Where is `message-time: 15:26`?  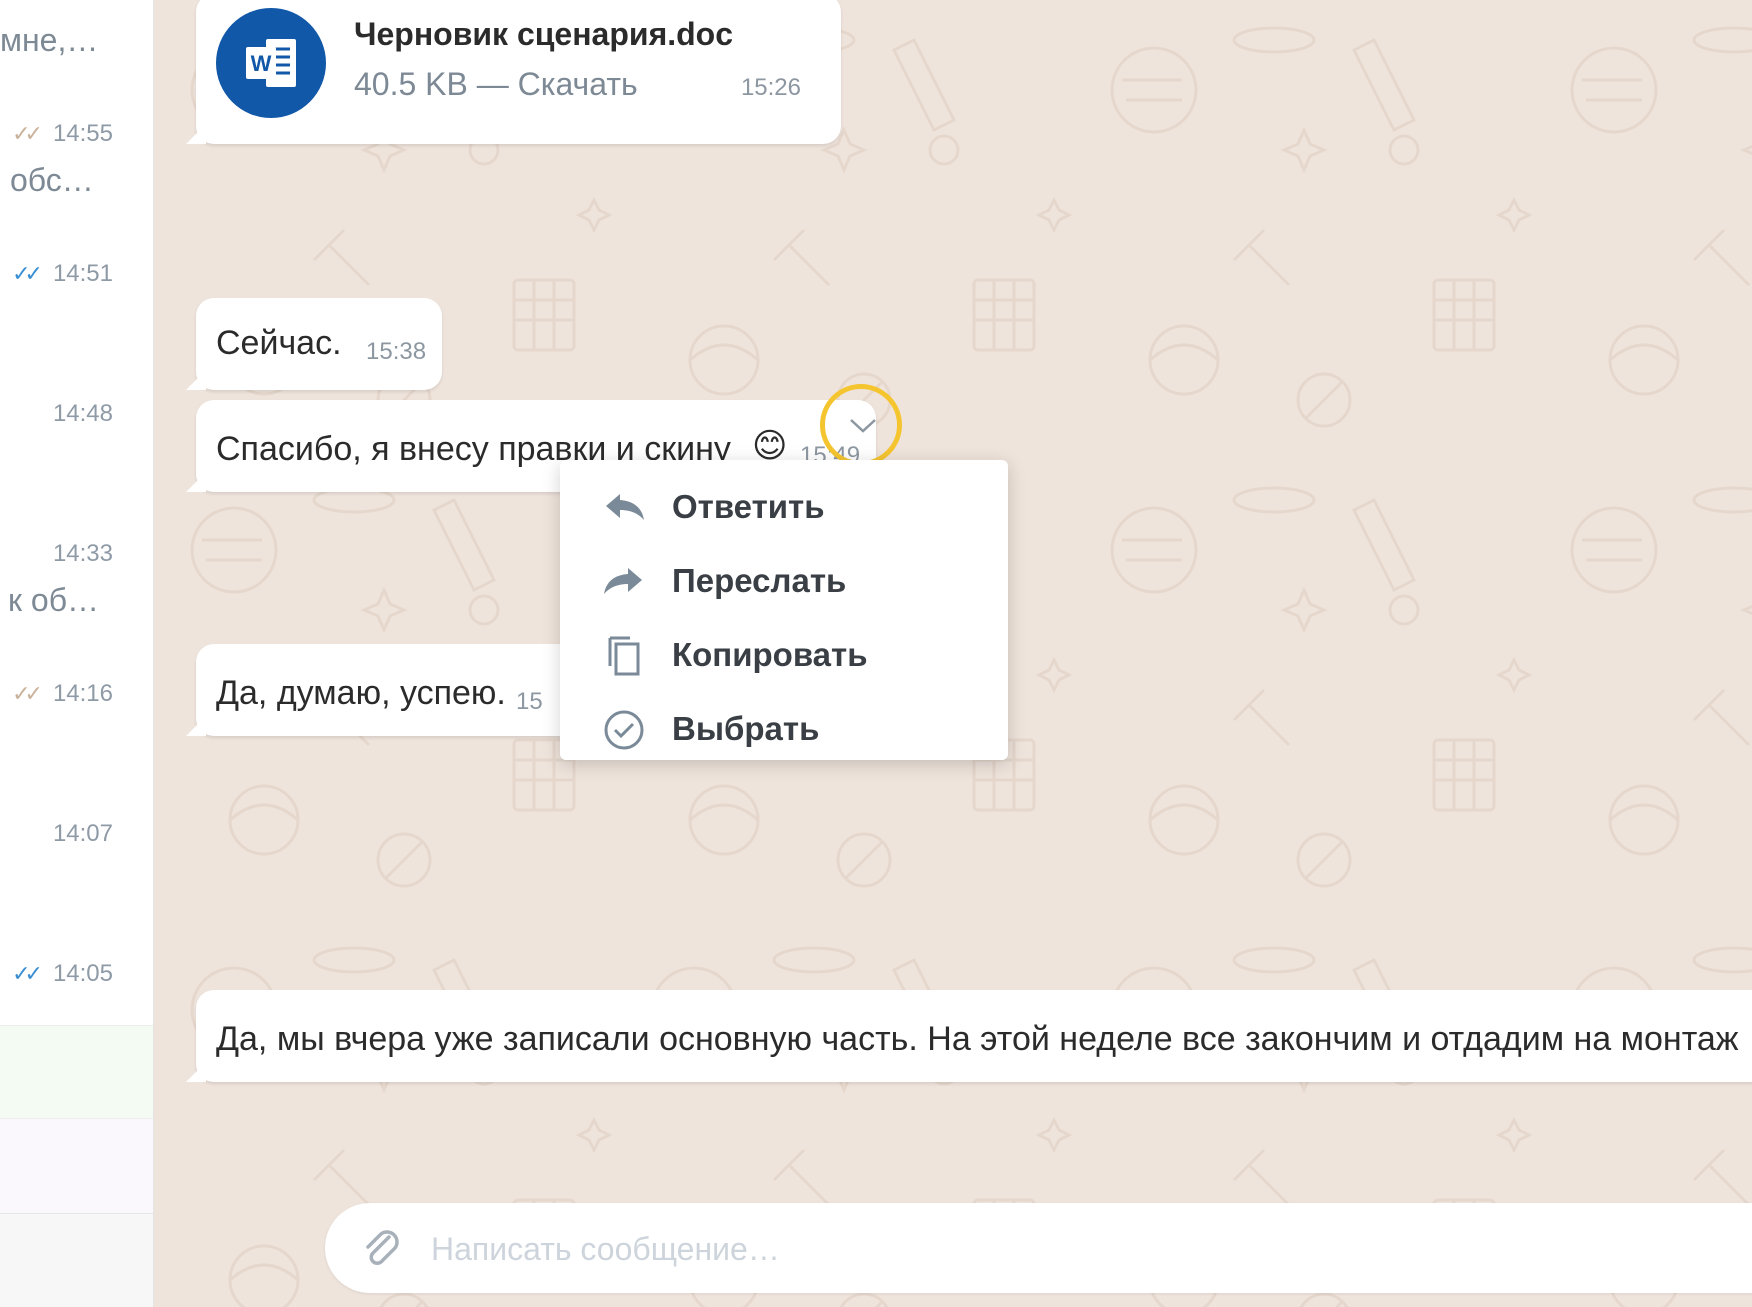 message-time: 15:26 is located at coordinates (770, 87).